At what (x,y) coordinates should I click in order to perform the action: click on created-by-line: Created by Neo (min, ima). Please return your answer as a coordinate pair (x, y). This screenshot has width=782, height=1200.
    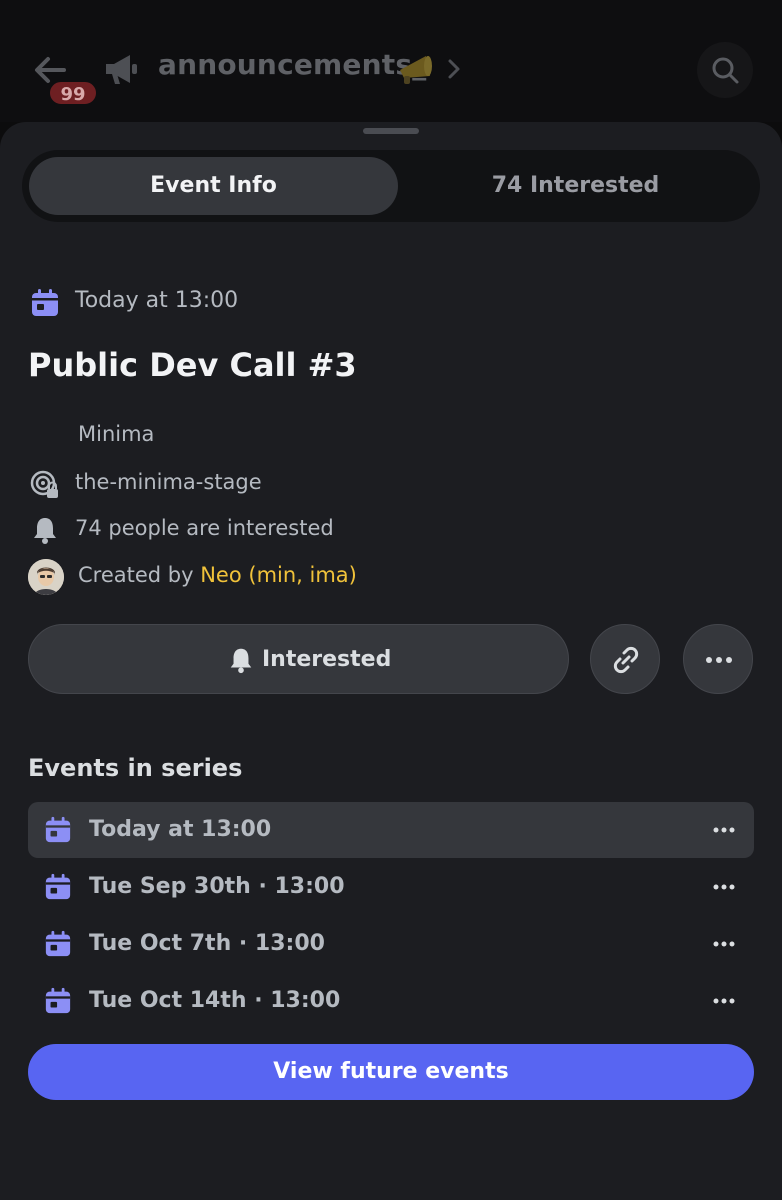
    Looking at the image, I should click on (217, 575).